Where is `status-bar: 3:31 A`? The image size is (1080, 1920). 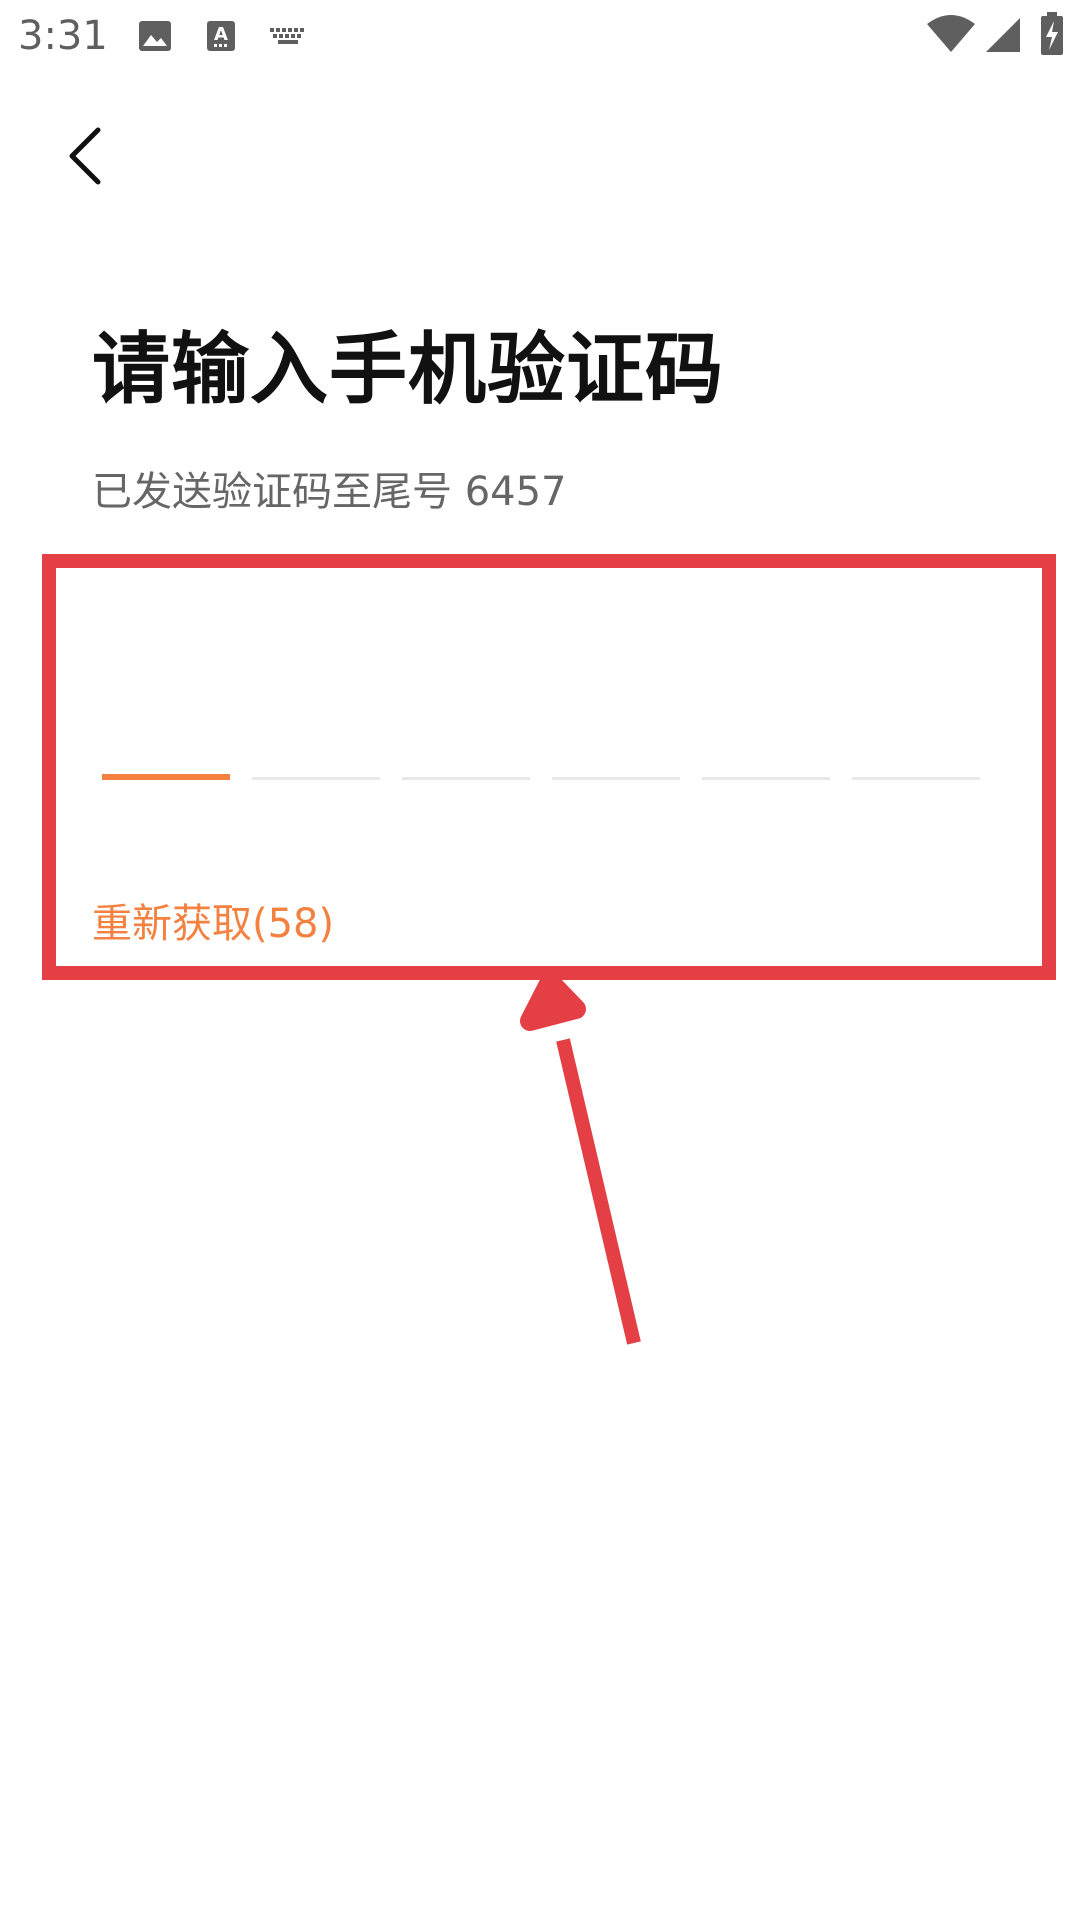
status-bar: 3:31 A is located at coordinates (540, 36).